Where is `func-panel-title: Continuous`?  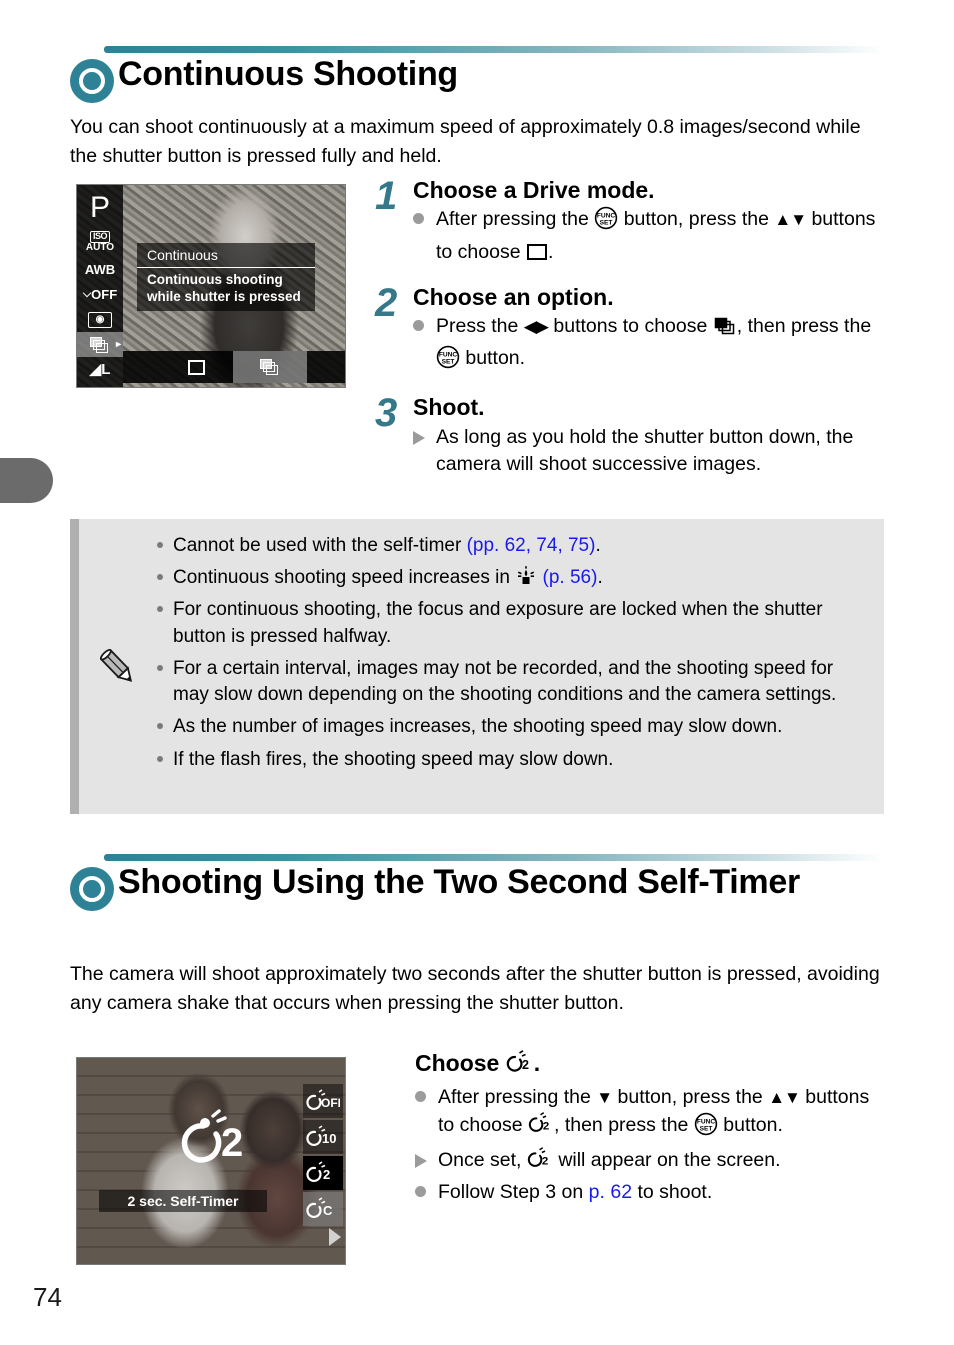 func-panel-title: Continuous is located at coordinates (226, 256).